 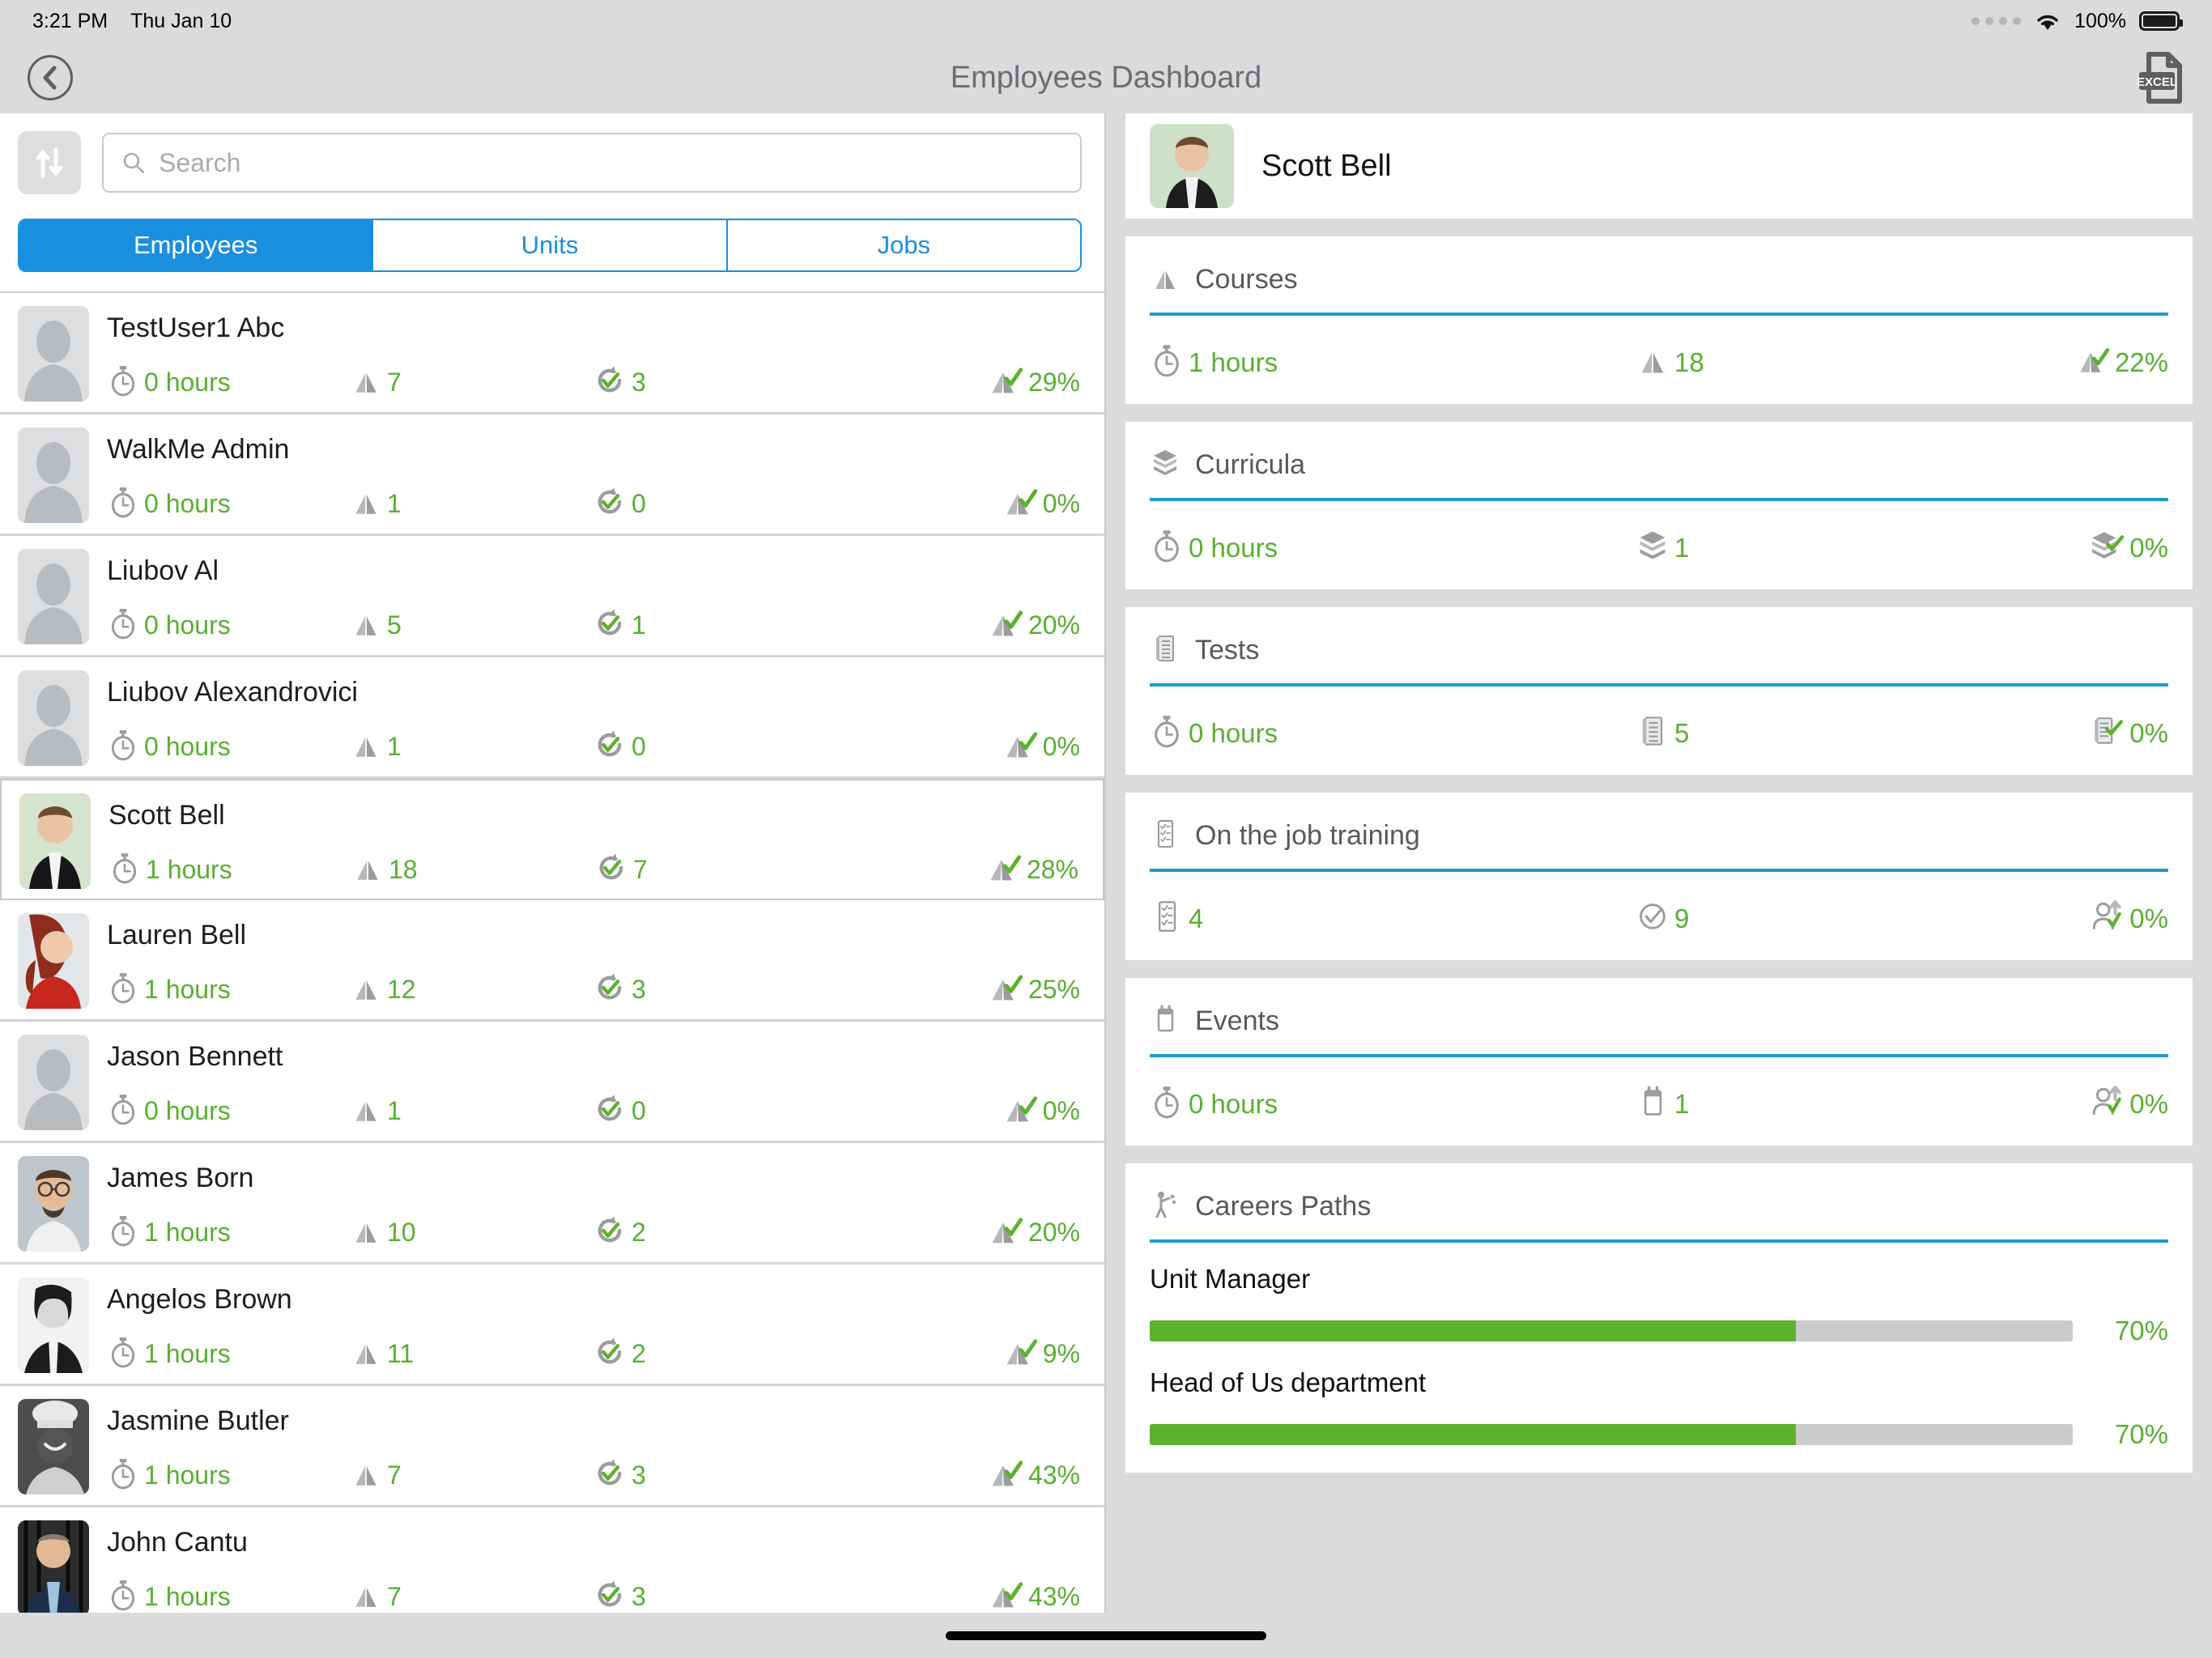 I want to click on career-path-progress: 70%, so click(x=1659, y=1434).